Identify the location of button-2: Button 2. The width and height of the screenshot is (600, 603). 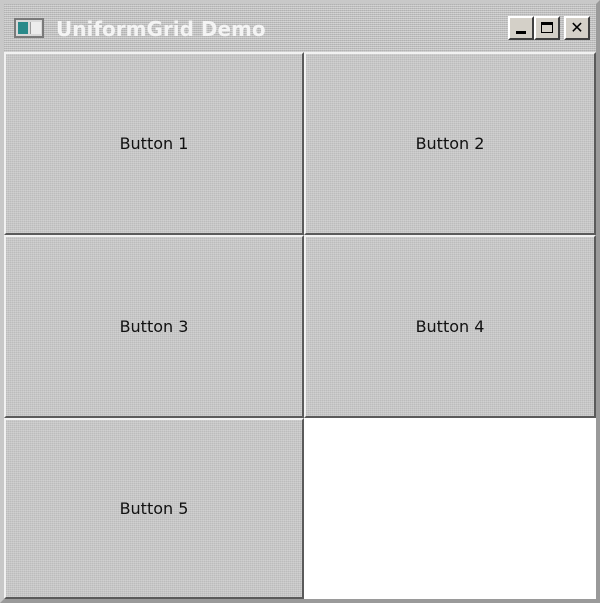
(450, 143).